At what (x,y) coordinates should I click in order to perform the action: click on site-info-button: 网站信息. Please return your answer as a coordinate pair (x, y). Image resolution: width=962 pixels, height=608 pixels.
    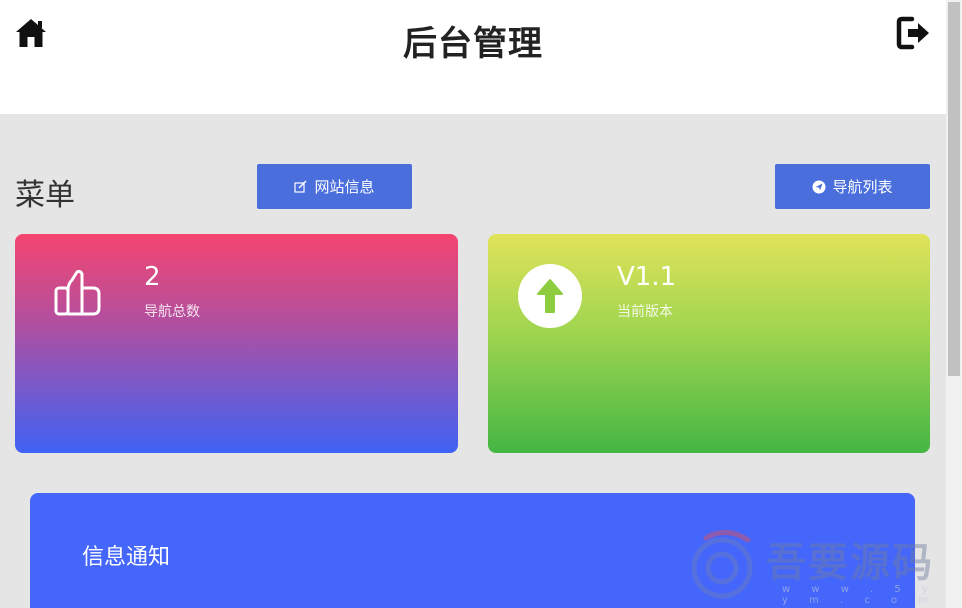
    Looking at the image, I should click on (334, 186).